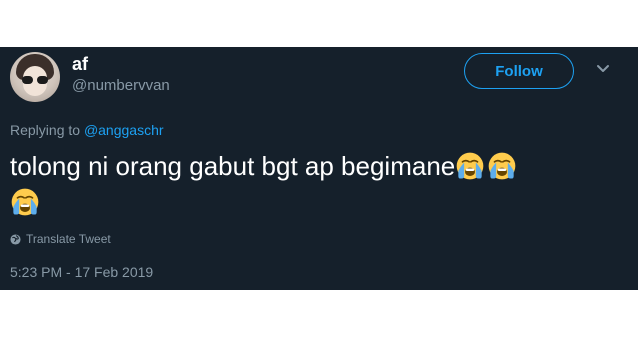  I want to click on tweet-timestamp: 5:23 PM - 17 Feb 2019, so click(81, 272).